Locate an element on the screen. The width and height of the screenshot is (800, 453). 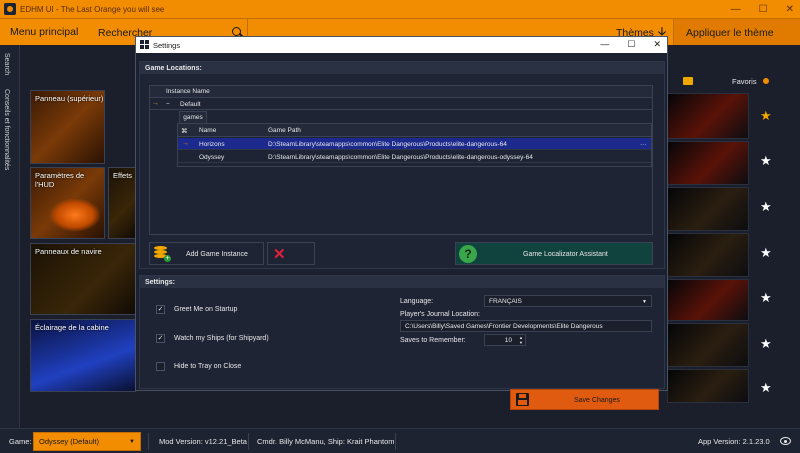
column-game-path: Game Path is located at coordinates (284, 130).